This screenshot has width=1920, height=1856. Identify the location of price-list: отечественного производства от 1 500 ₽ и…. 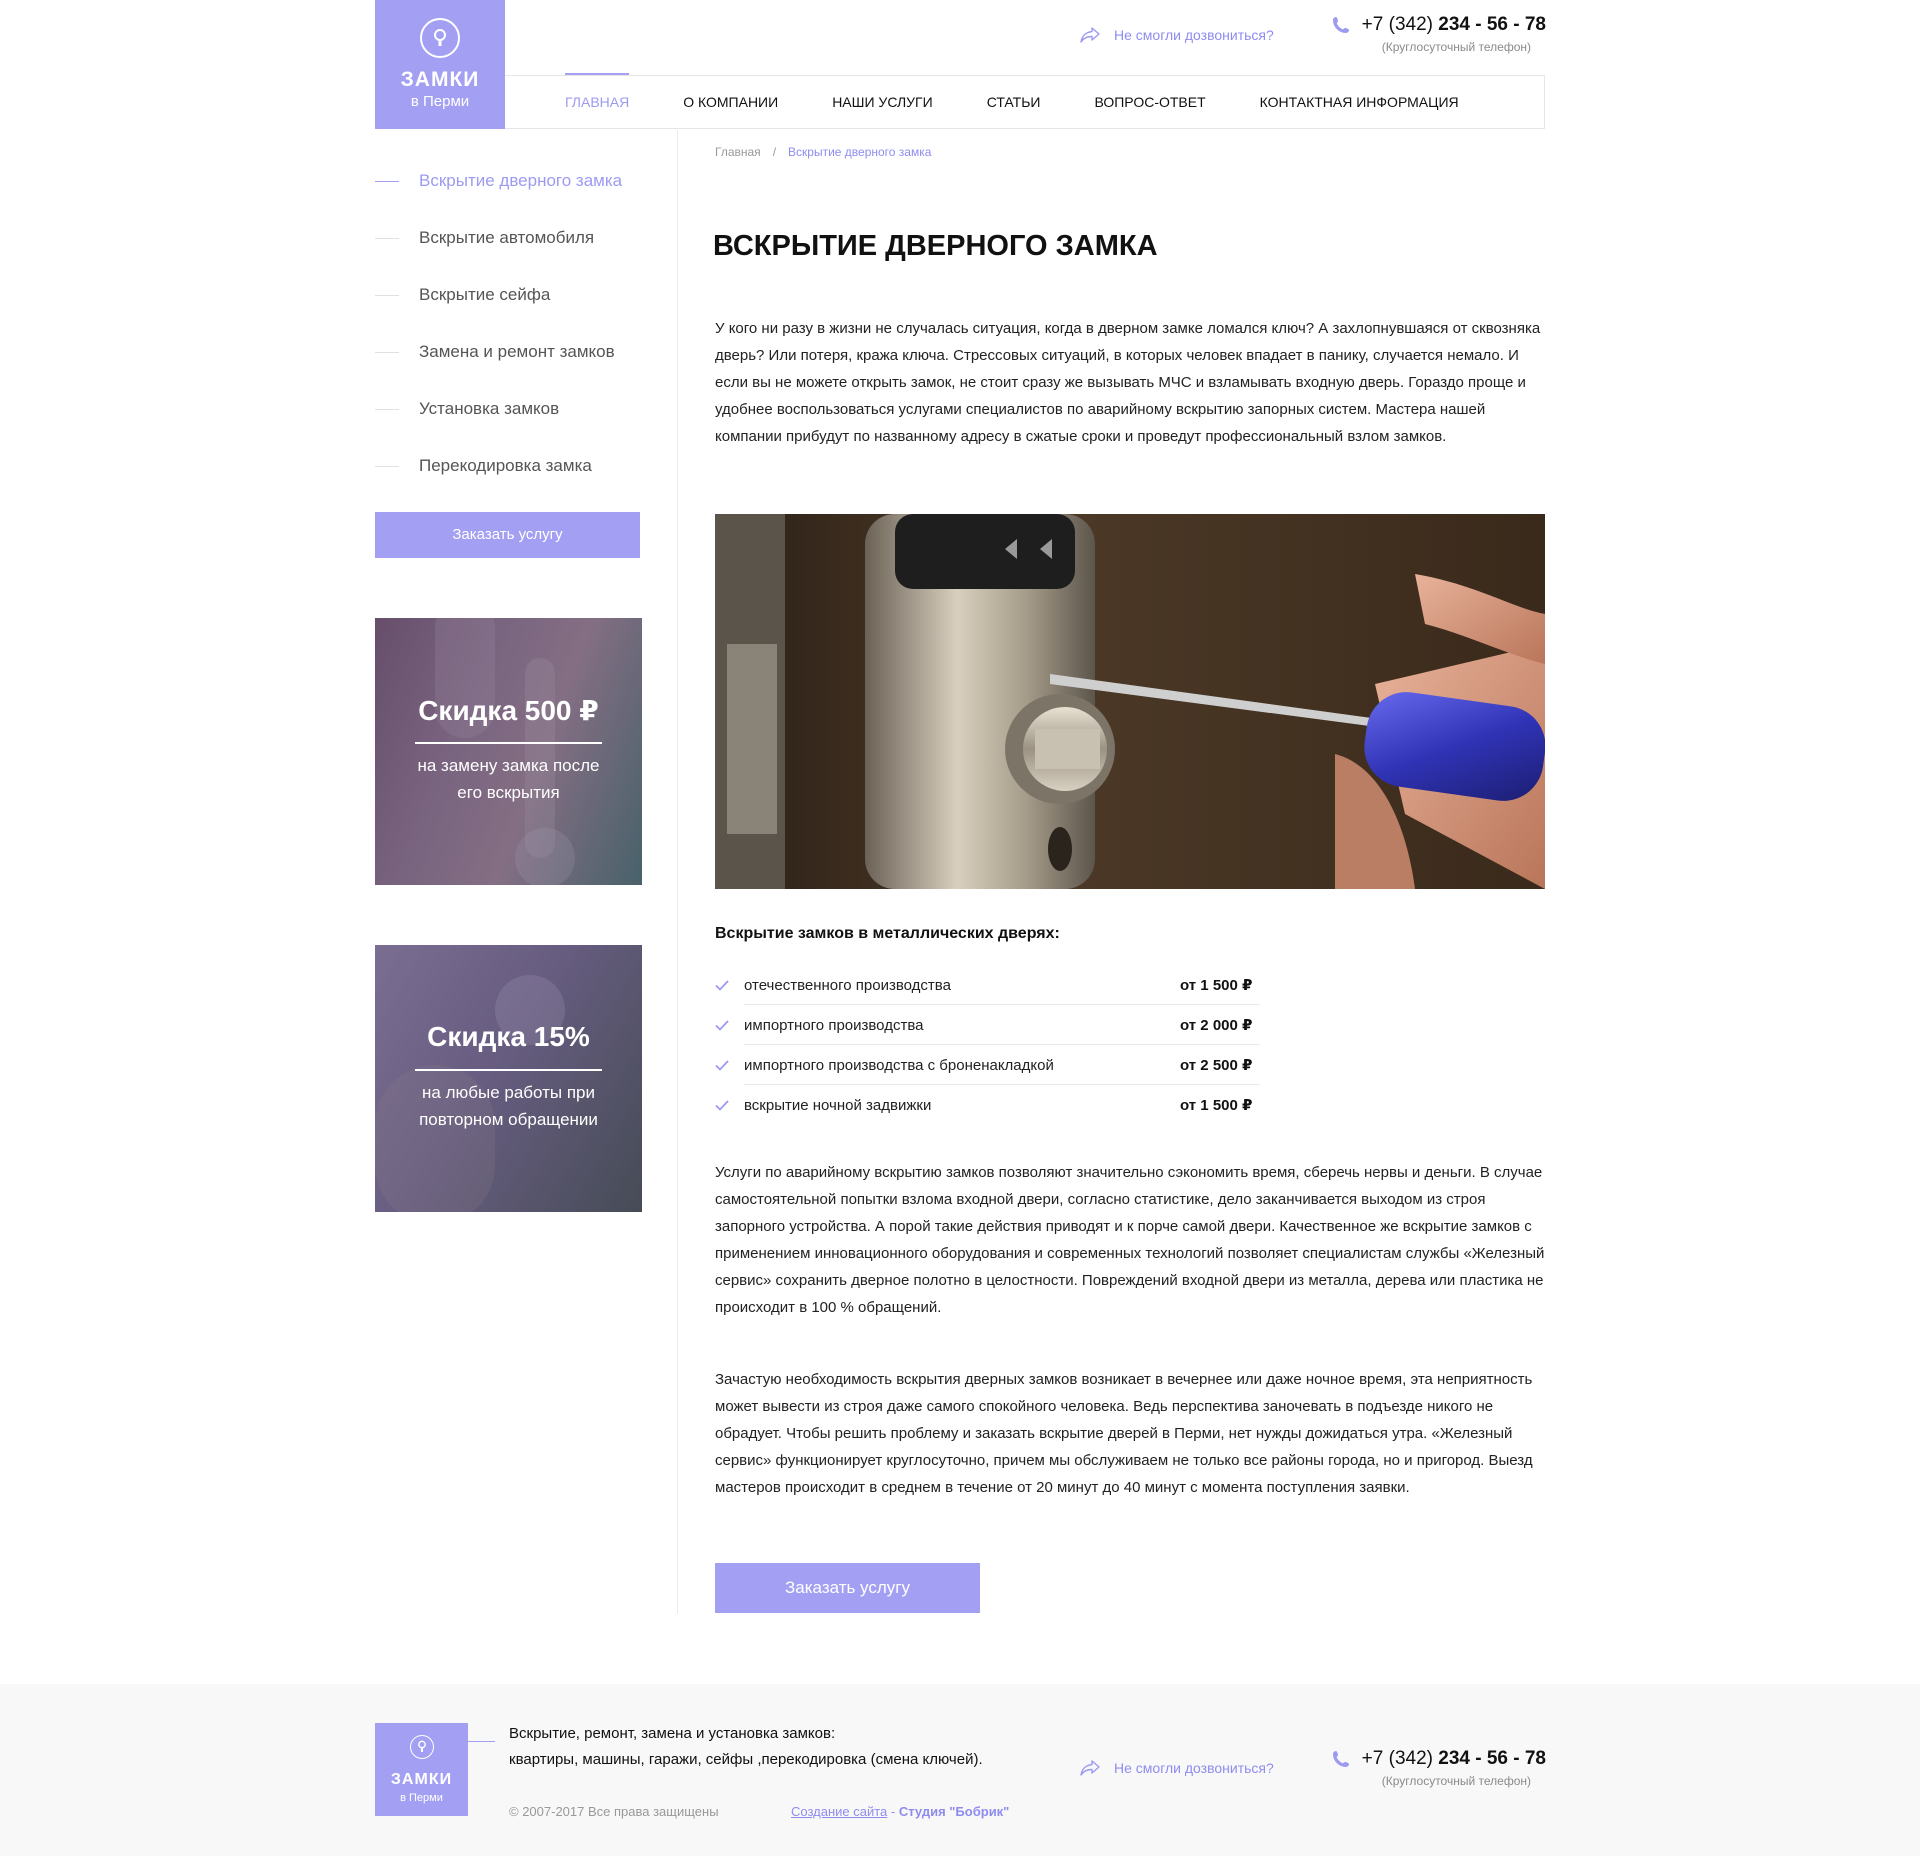
(987, 1045).